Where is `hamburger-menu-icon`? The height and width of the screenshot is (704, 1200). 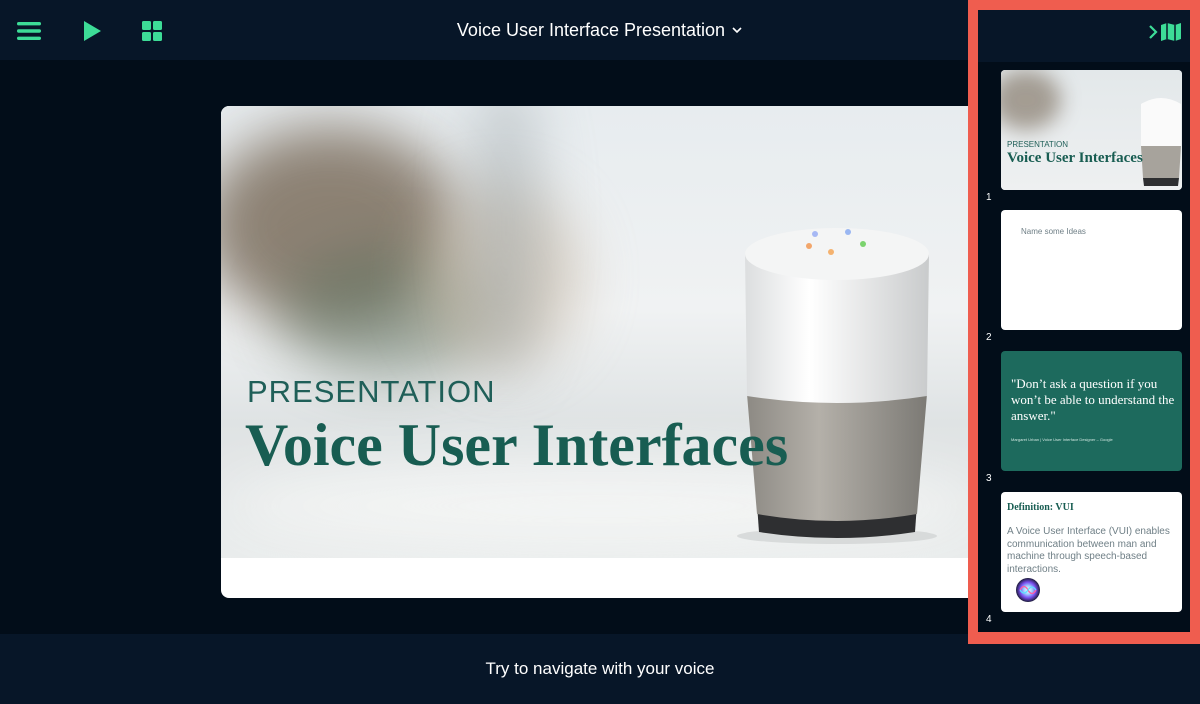
hamburger-menu-icon is located at coordinates (29, 31).